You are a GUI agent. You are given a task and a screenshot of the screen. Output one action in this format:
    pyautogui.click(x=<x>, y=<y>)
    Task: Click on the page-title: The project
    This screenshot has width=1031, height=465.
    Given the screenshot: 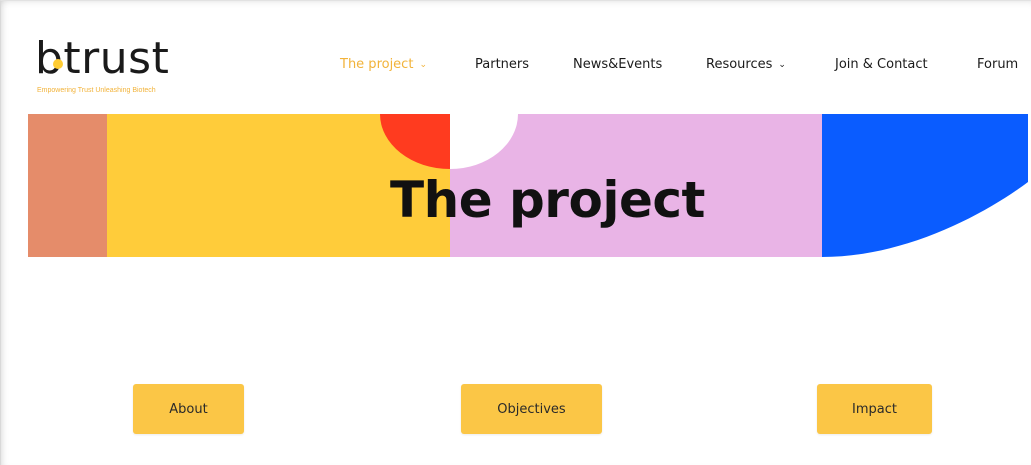 What is the action you would take?
    pyautogui.click(x=547, y=200)
    